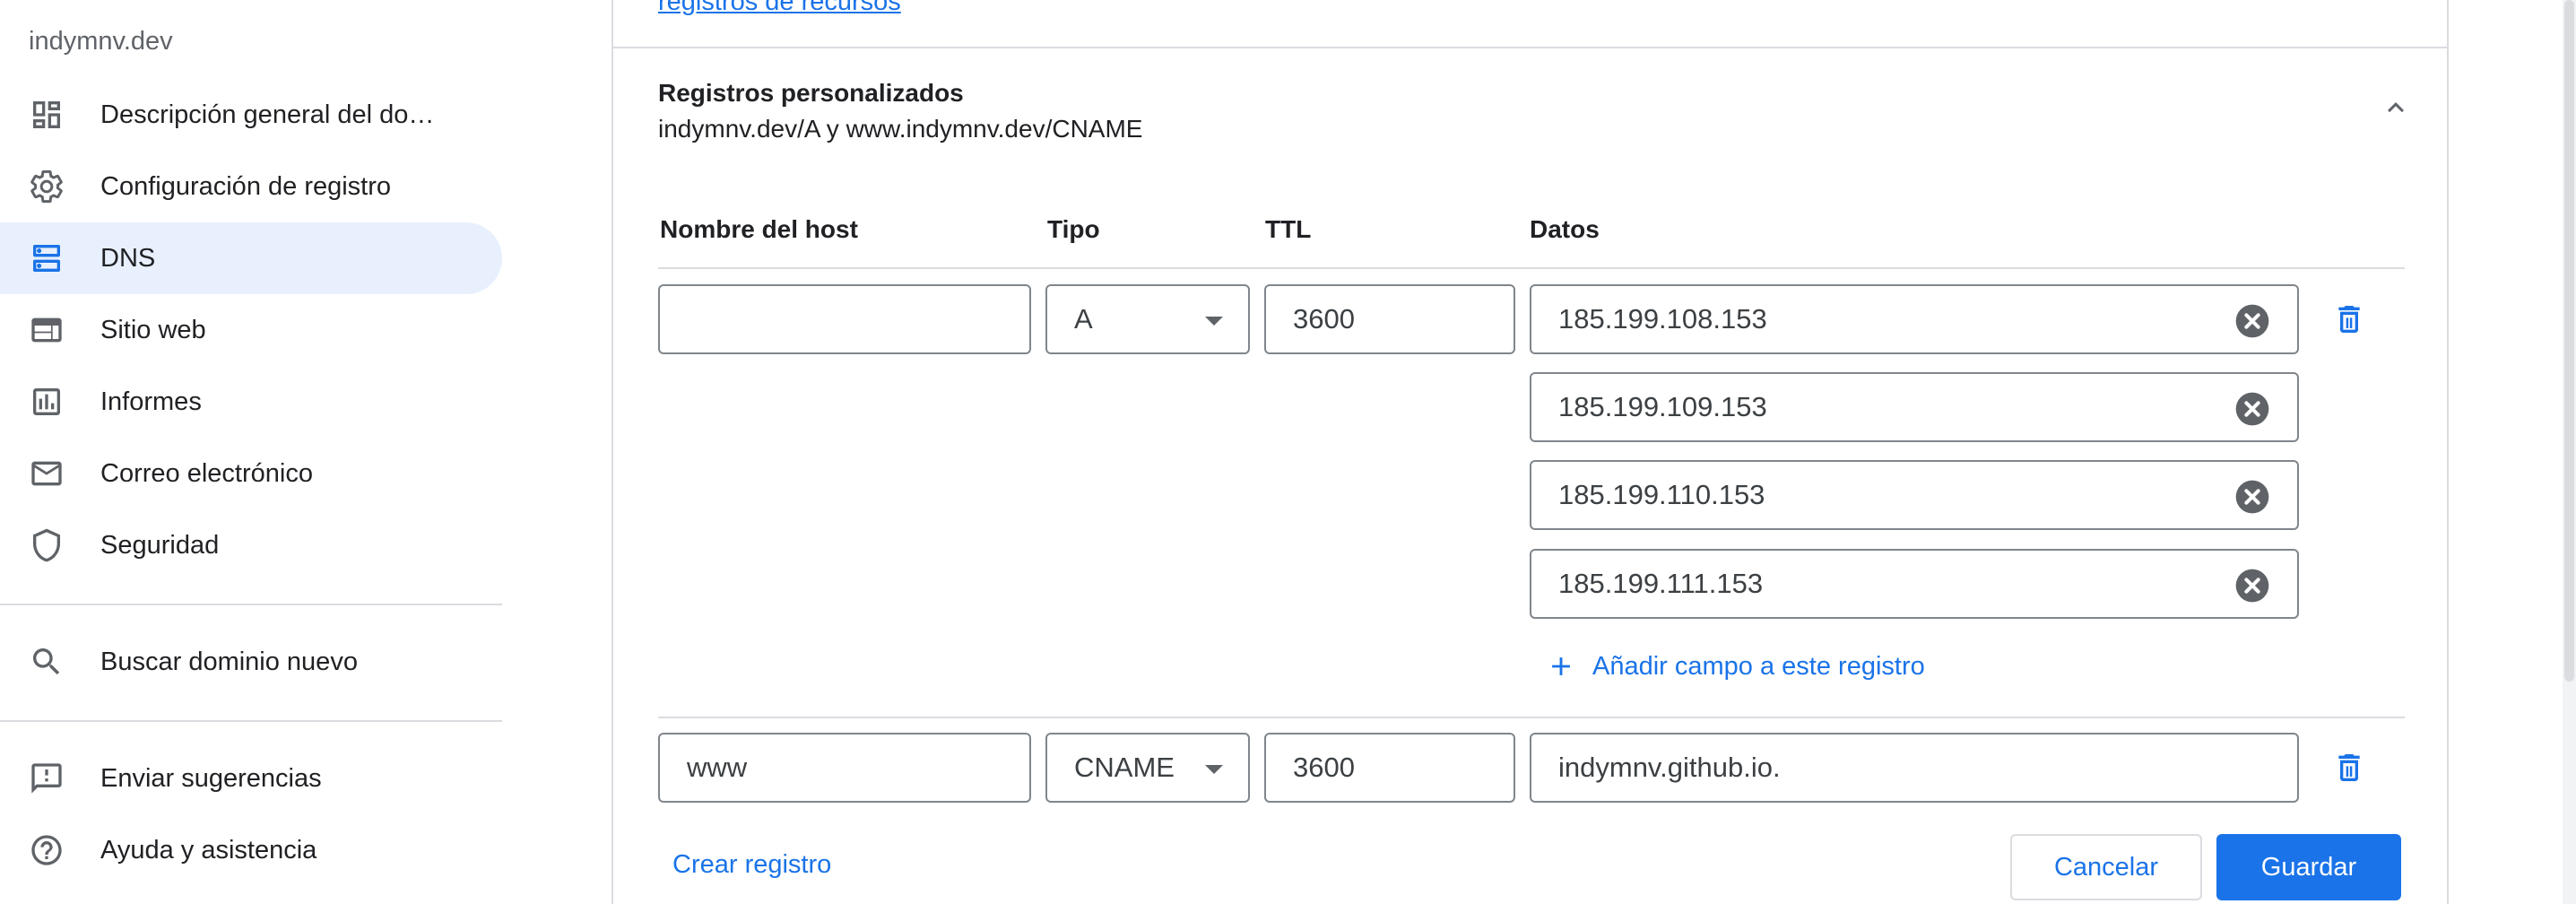  What do you see at coordinates (751, 865) in the screenshot?
I see `create-record-link: Crear registro` at bounding box center [751, 865].